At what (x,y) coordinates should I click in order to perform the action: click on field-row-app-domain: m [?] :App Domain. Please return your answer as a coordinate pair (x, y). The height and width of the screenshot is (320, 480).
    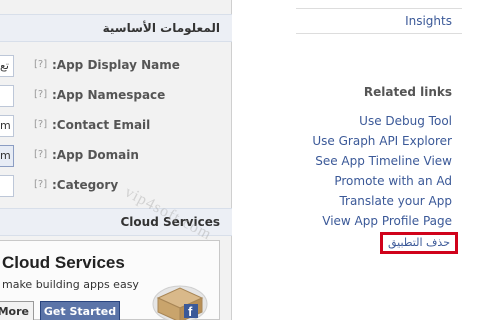
    Looking at the image, I should click on (116, 156).